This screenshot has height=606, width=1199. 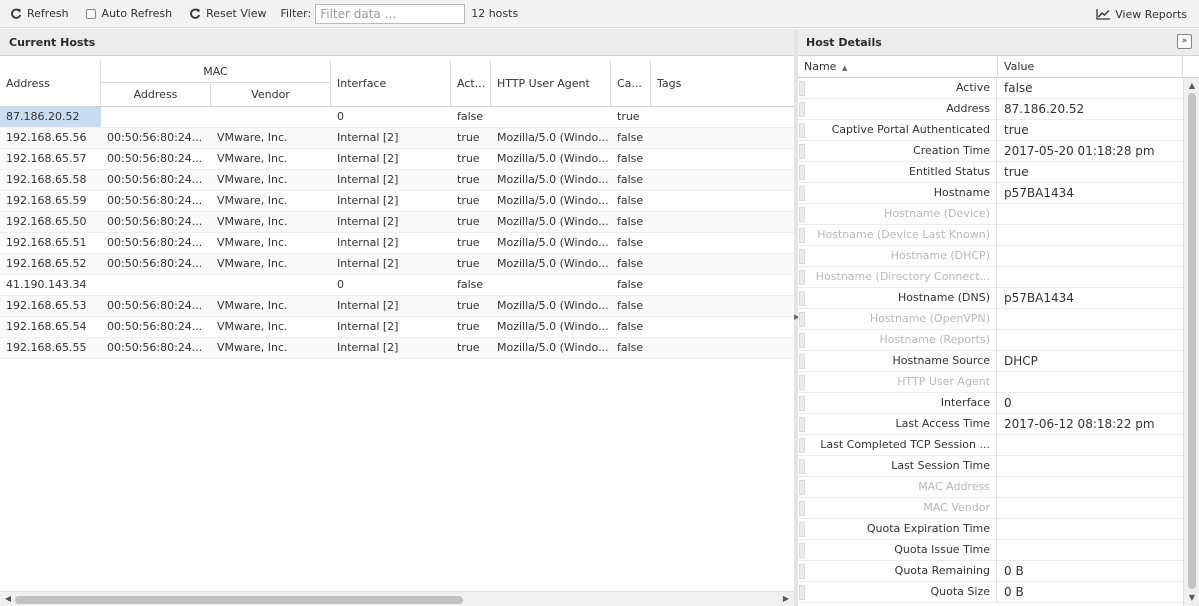 I want to click on col-mac-vendor: Vendor, so click(x=271, y=94).